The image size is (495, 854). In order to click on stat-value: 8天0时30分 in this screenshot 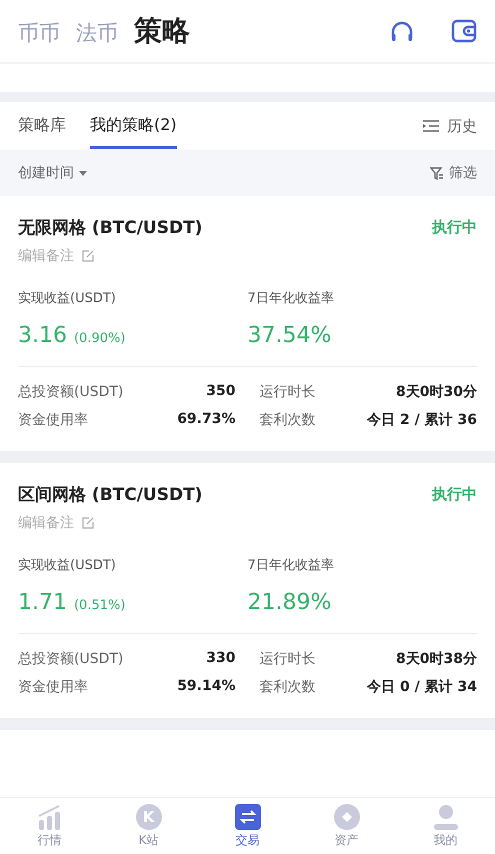, I will do `click(436, 392)`.